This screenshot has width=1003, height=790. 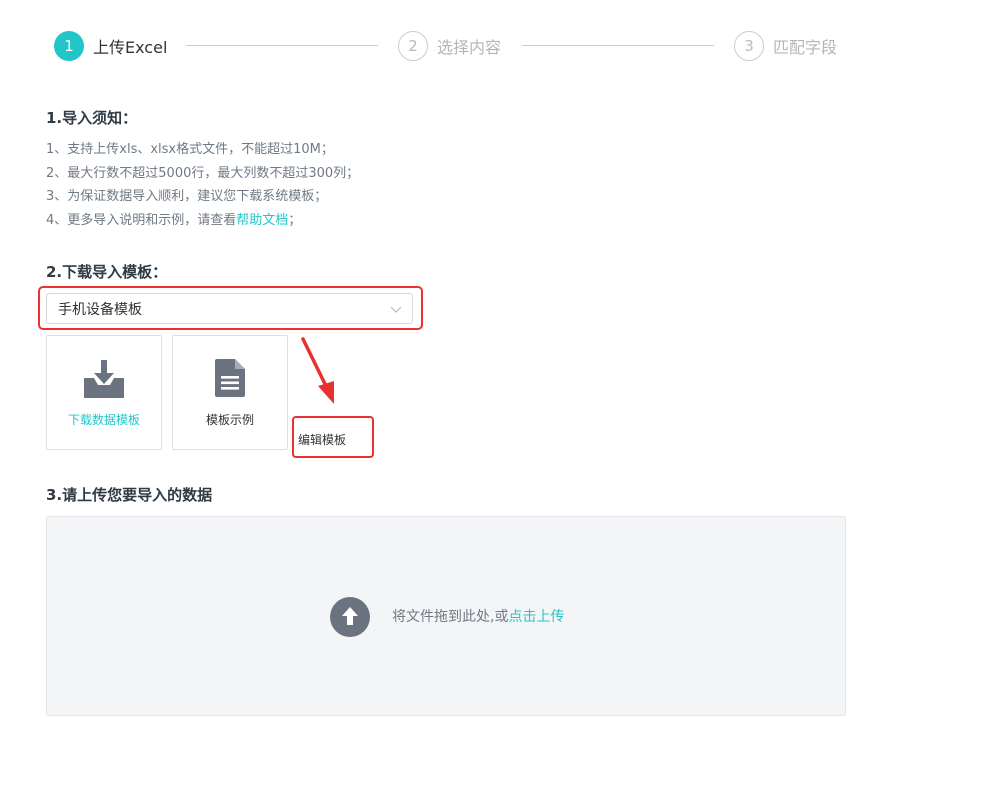 I want to click on step-3-label: 匹配字段, so click(x=805, y=47).